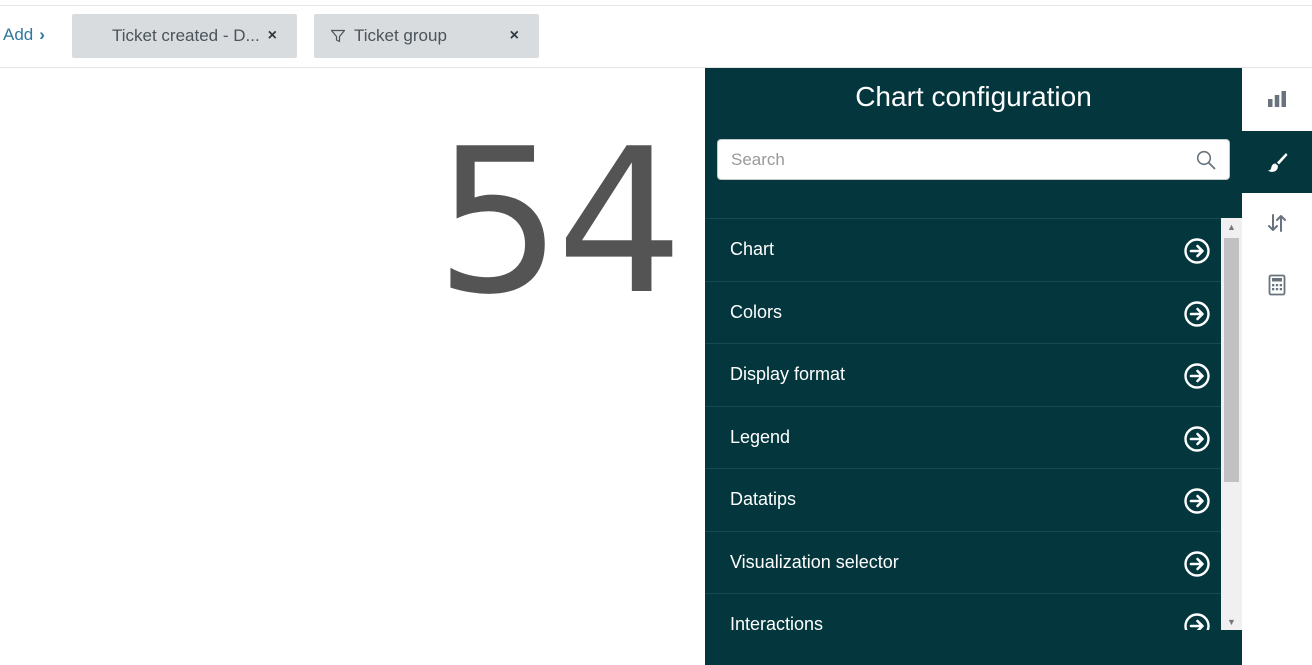  Describe the element at coordinates (1206, 160) in the screenshot. I see `search-icon` at that location.